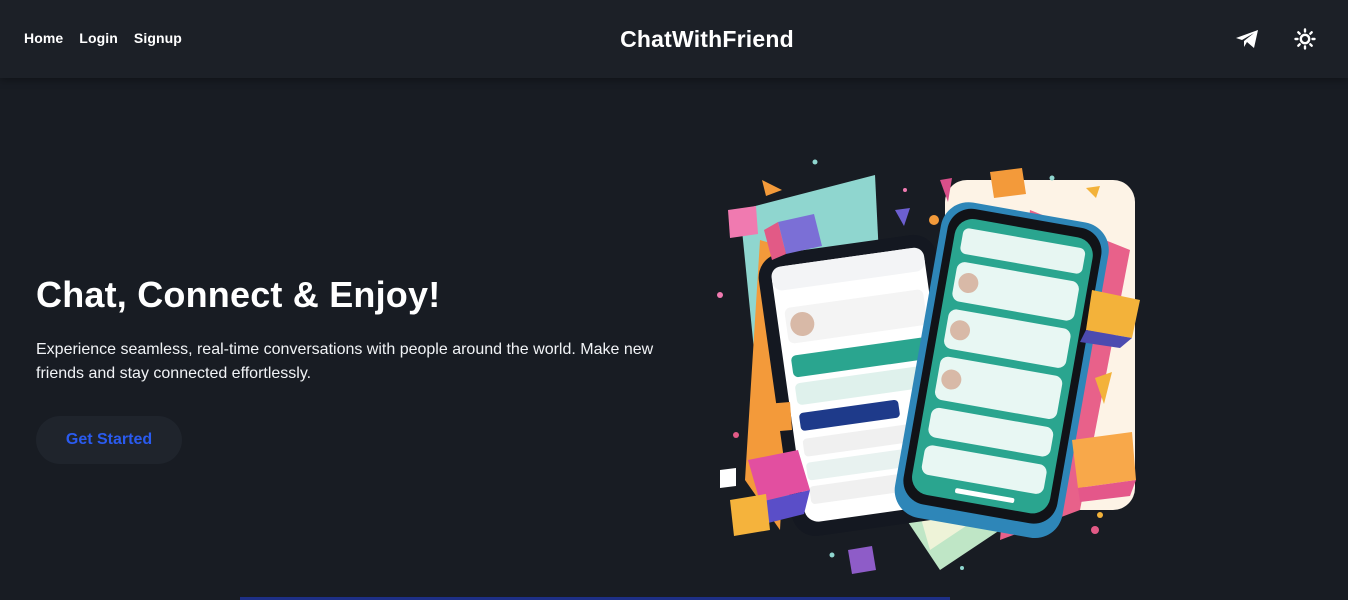 The height and width of the screenshot is (600, 1348). I want to click on hero-title: Chat, Connect & Enjoy!, so click(238, 294).